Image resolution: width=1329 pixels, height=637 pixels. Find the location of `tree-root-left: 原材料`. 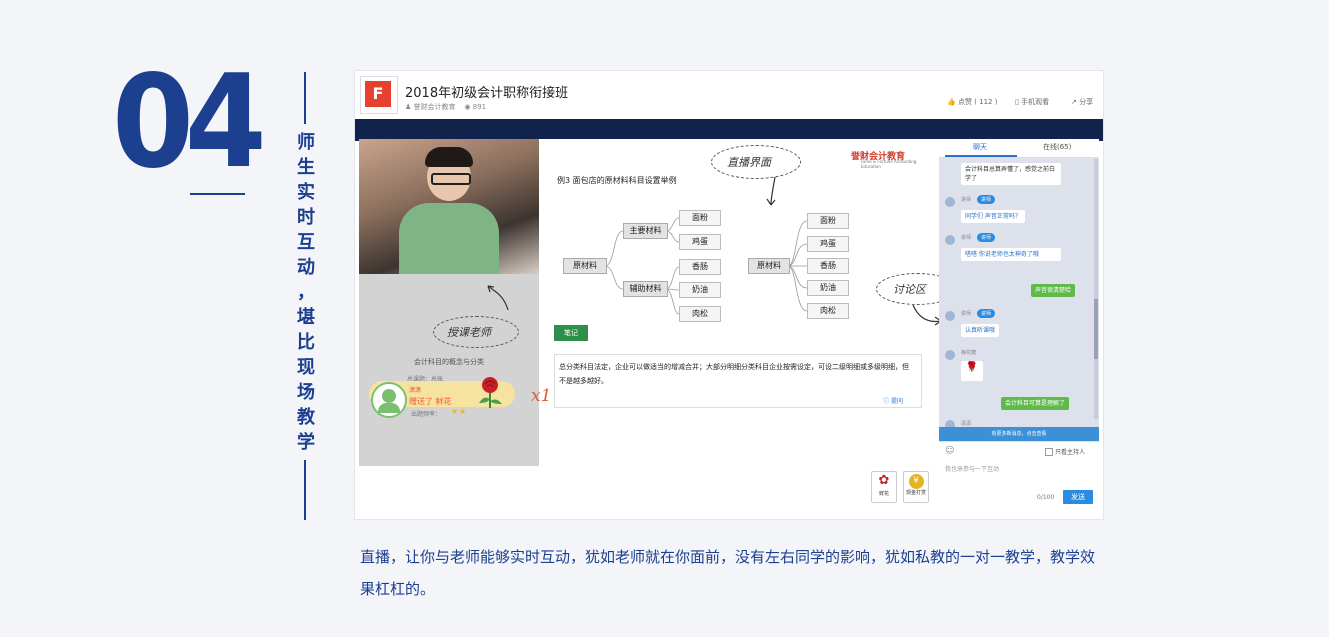

tree-root-left: 原材料 is located at coordinates (585, 266).